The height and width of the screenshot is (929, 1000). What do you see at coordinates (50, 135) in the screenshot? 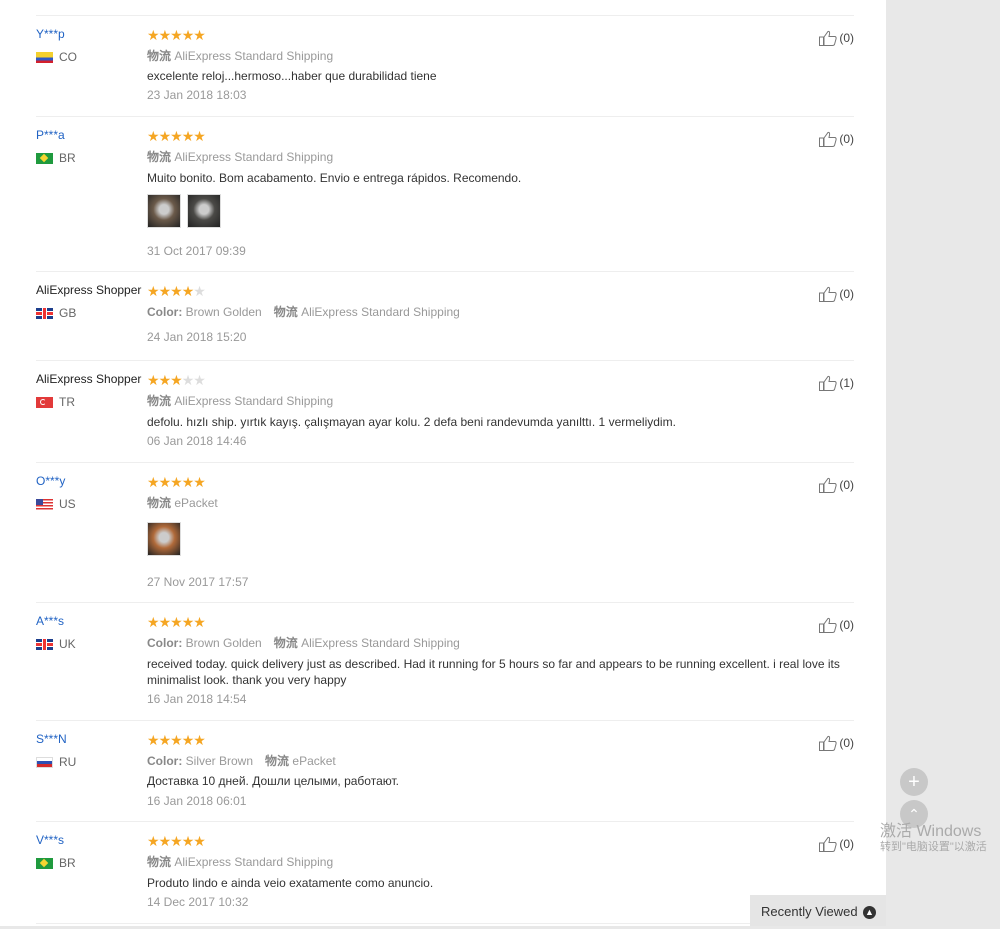
I see `reviewer-name: P***a` at bounding box center [50, 135].